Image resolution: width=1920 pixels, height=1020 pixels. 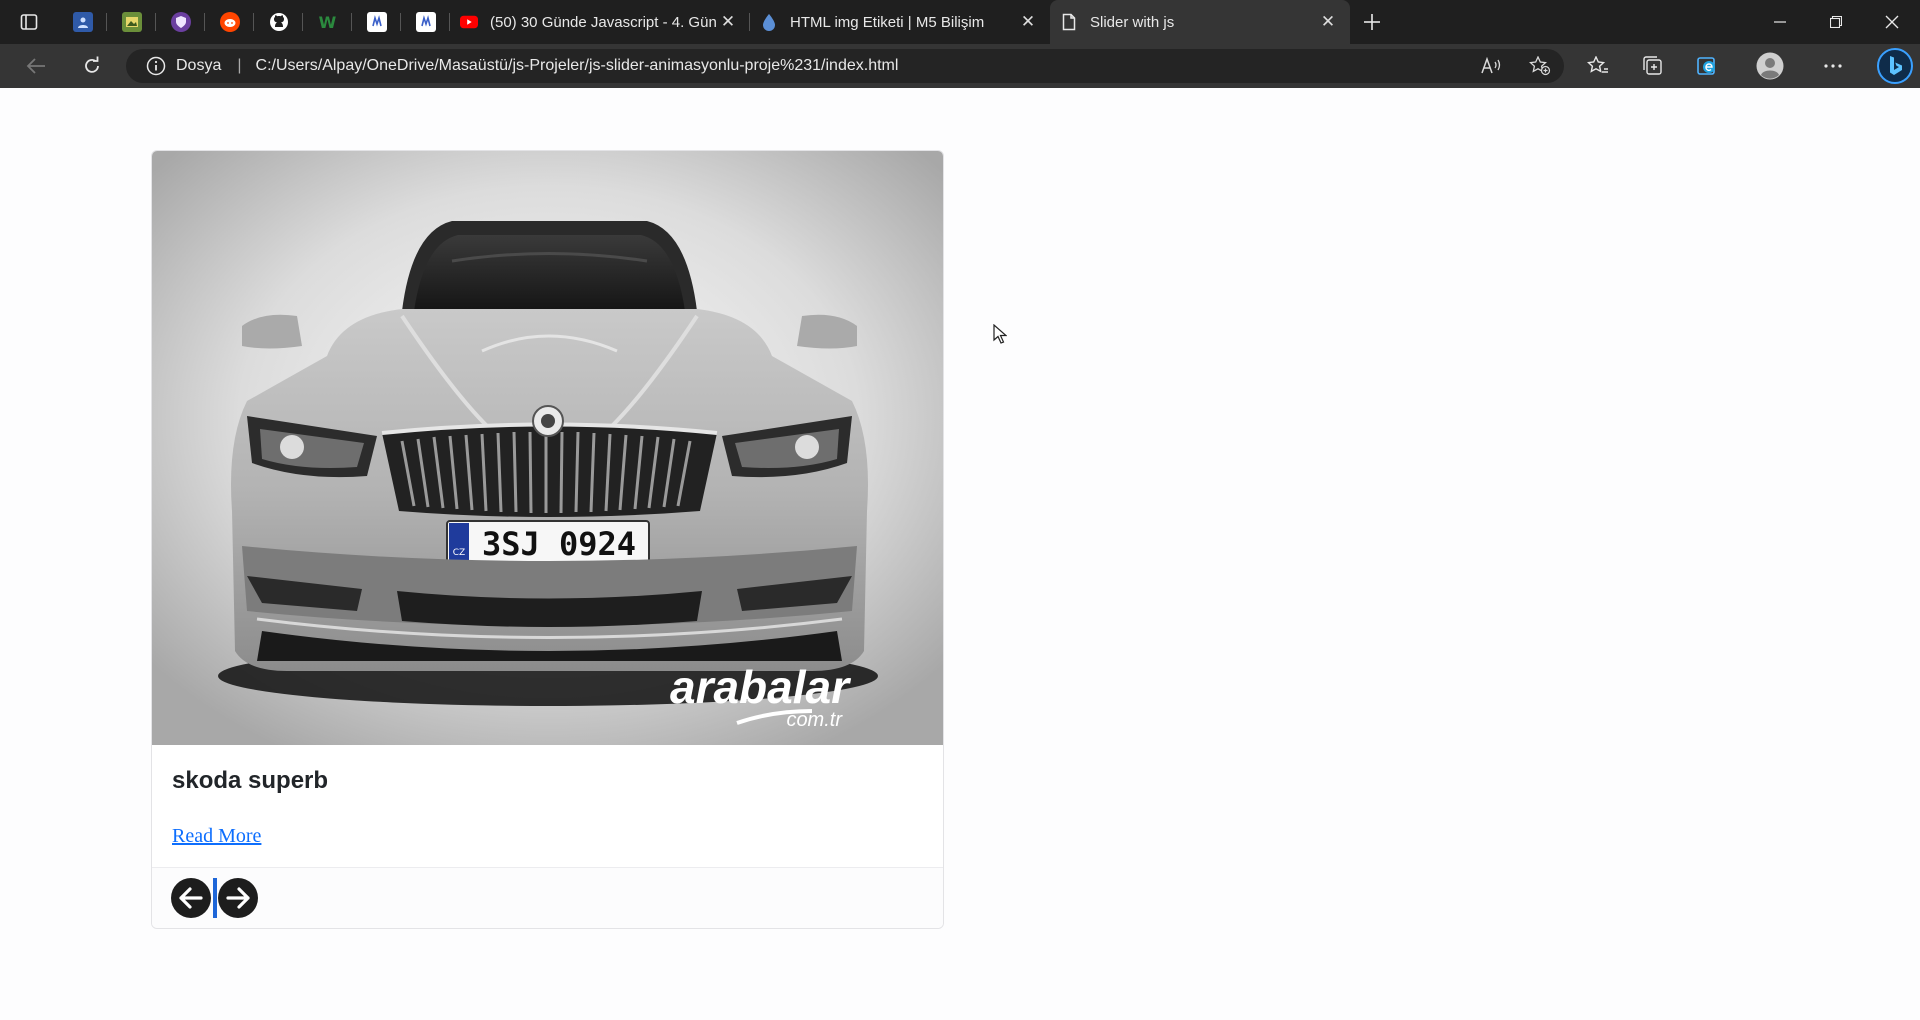 I want to click on bing-copilot-button, so click(x=1890, y=66).